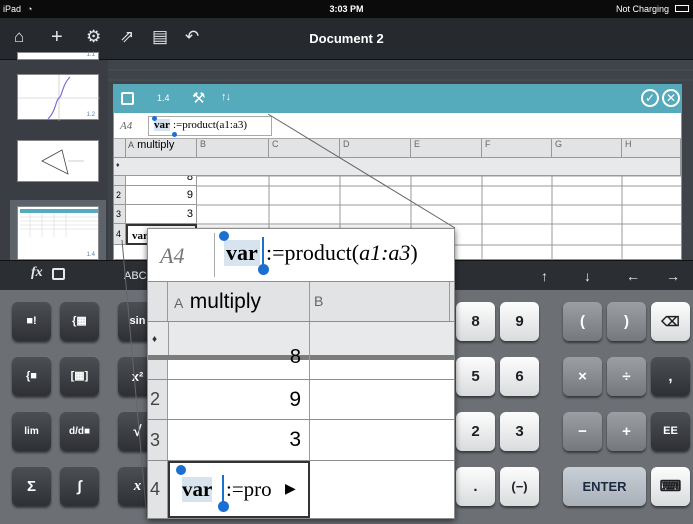 Image resolution: width=693 pixels, height=524 pixels. Describe the element at coordinates (642, 9) in the screenshot. I see `battery-status: Not Charging` at that location.